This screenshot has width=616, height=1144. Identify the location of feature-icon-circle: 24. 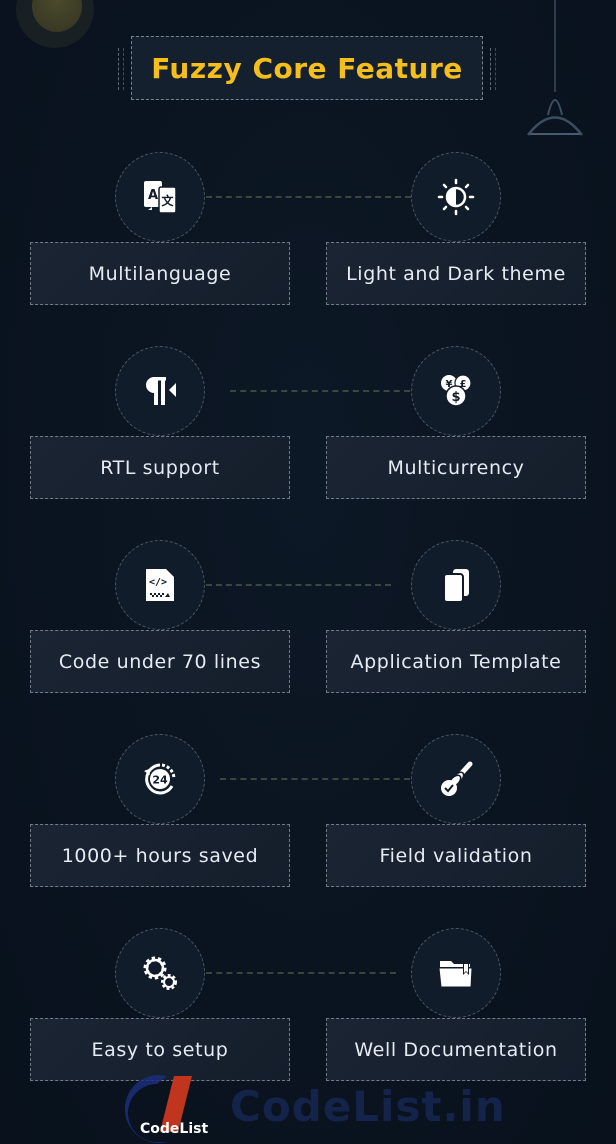
(160, 779).